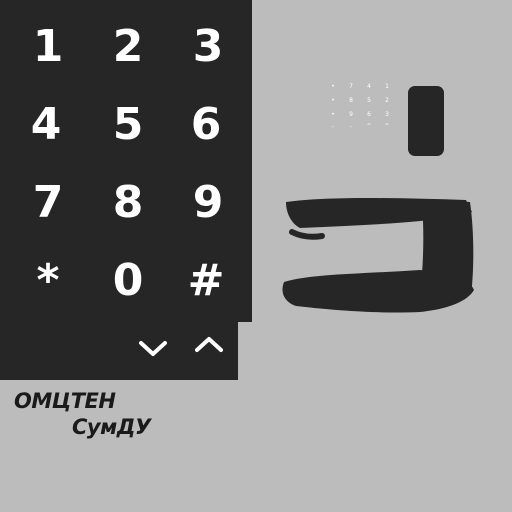  Describe the element at coordinates (369, 86) in the screenshot. I see `mini-key: 4` at that location.